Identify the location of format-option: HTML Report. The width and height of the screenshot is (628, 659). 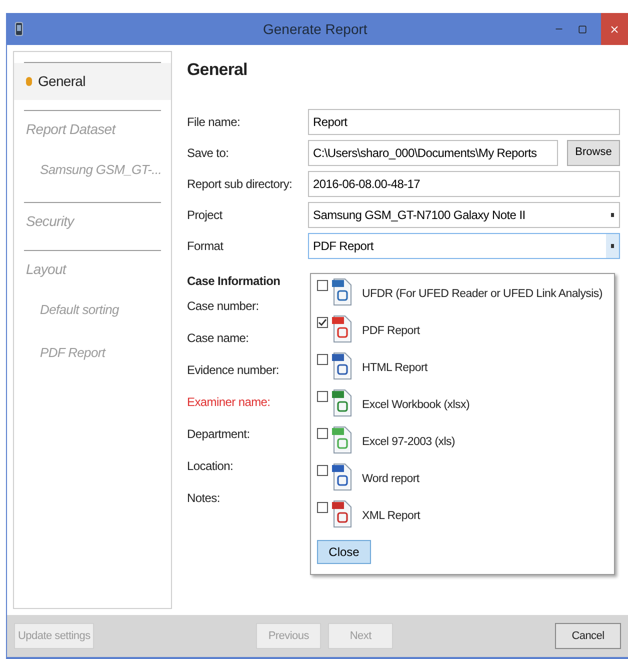
(465, 370).